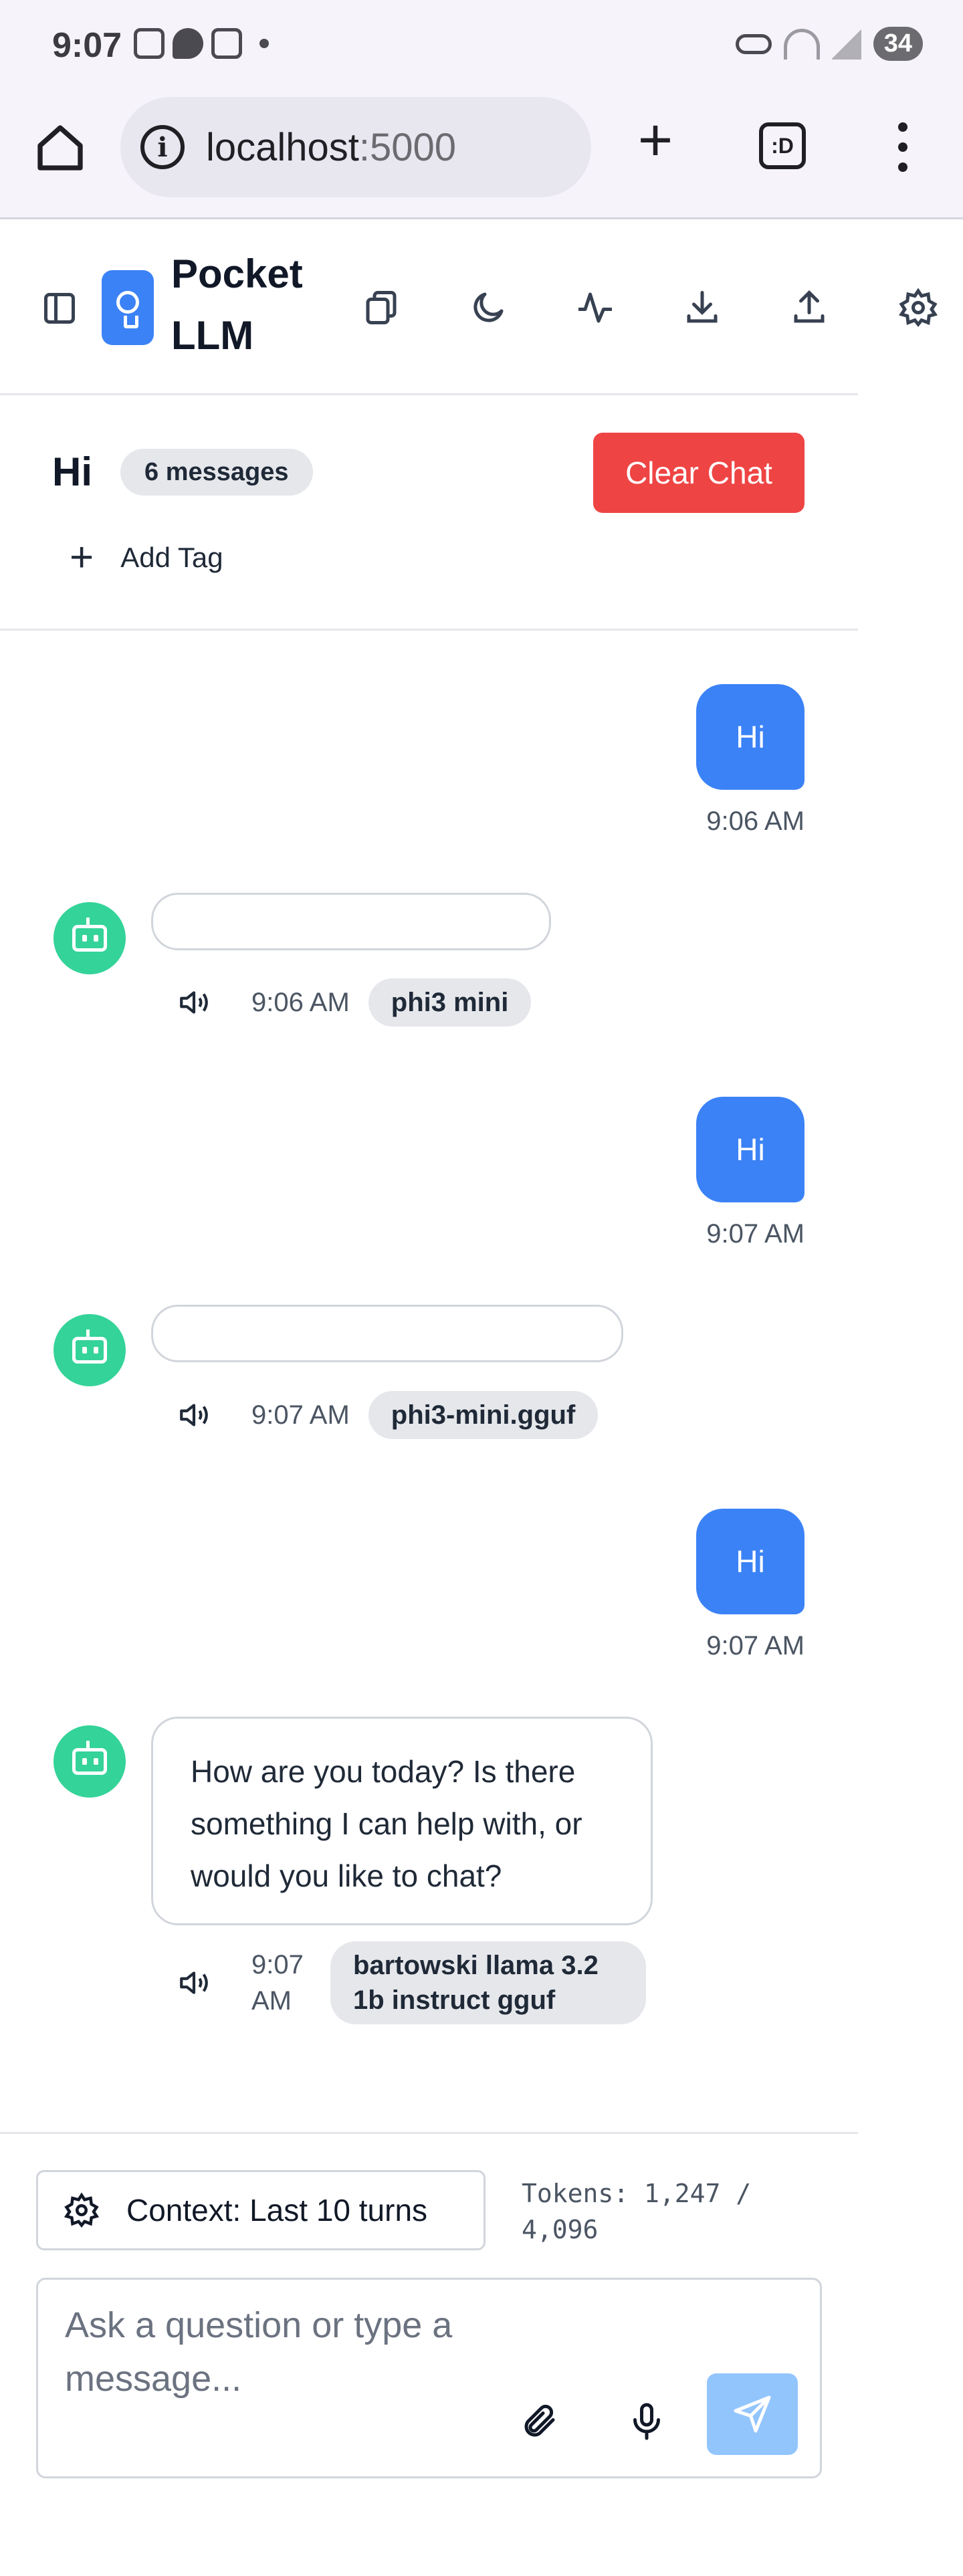 This screenshot has width=963, height=2576. I want to click on activity-icon, so click(595, 307).